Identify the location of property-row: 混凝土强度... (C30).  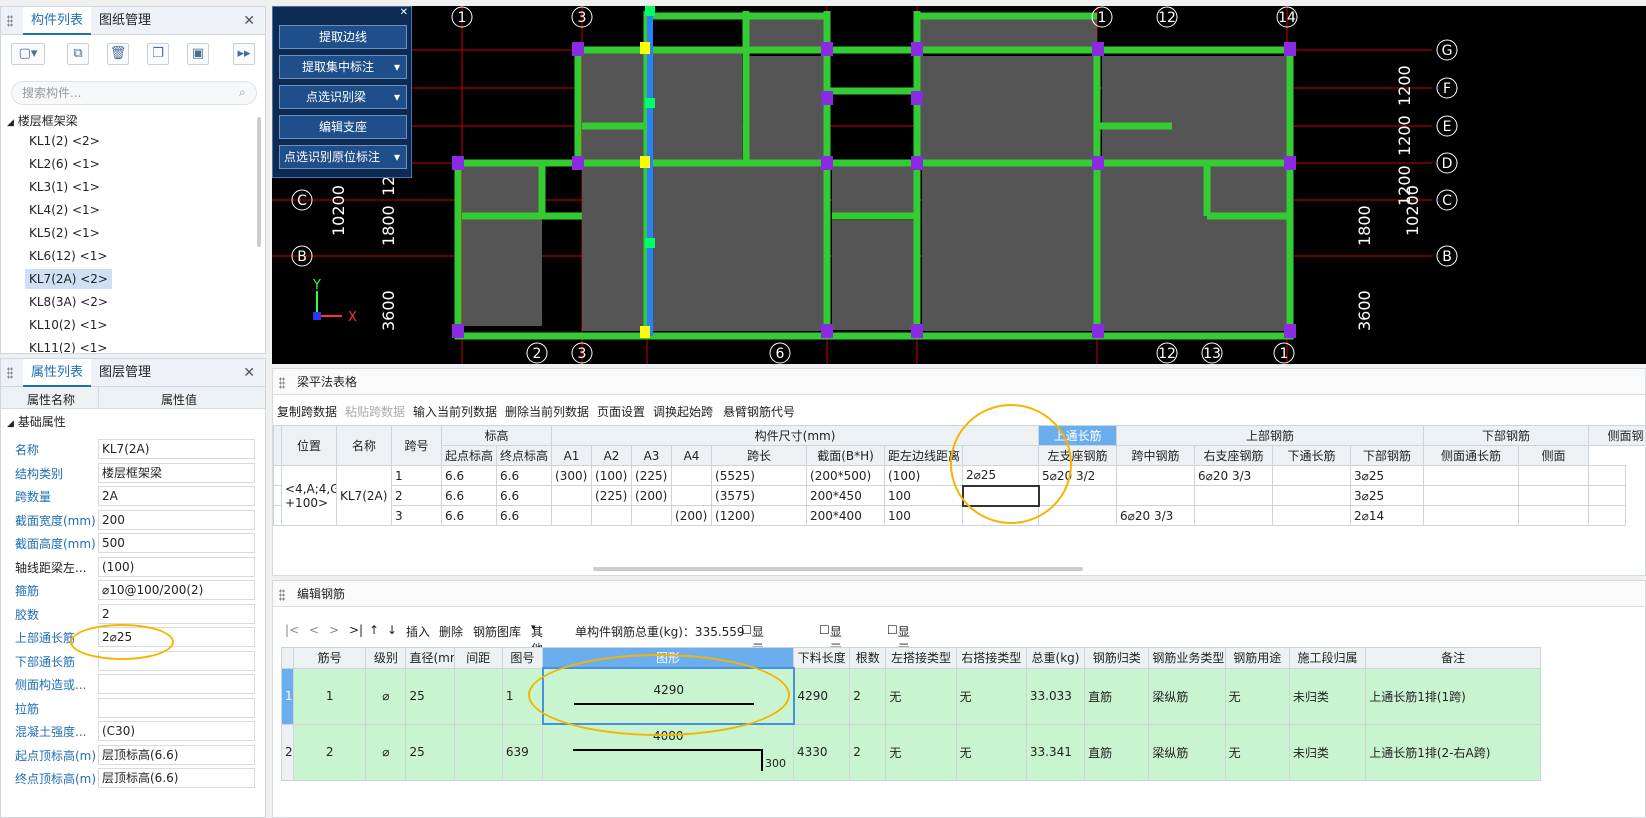
(133, 731).